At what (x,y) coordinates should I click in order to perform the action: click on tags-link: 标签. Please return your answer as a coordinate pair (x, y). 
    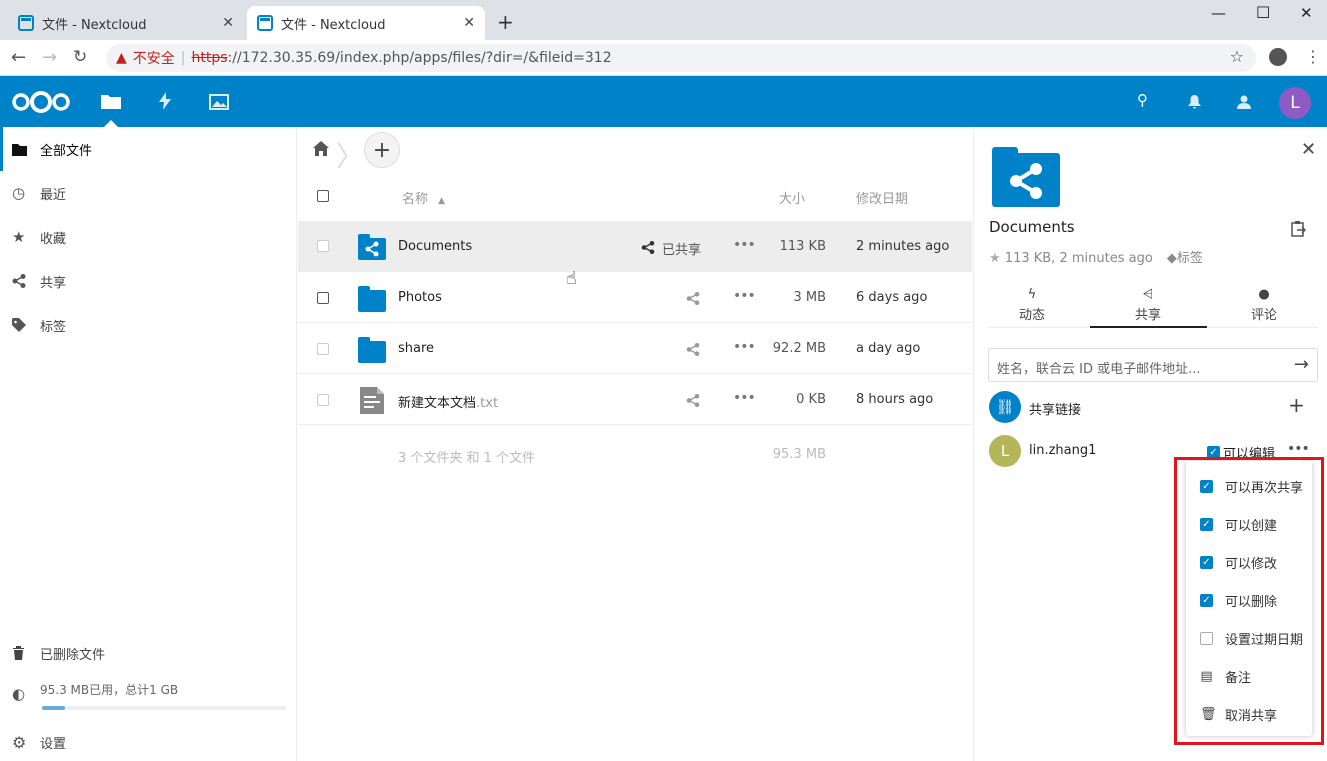
    Looking at the image, I should click on (1190, 258).